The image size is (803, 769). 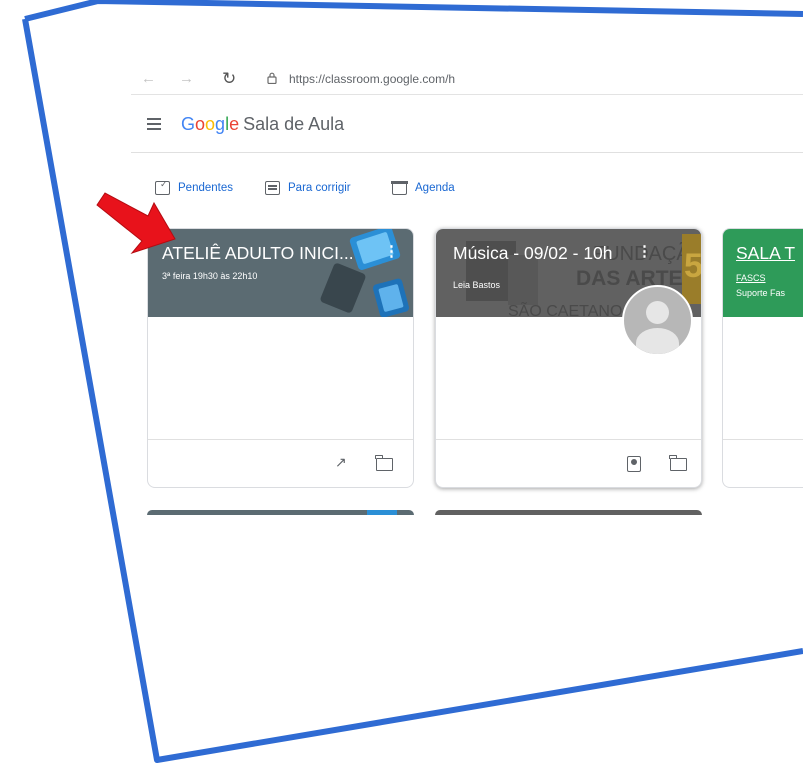 What do you see at coordinates (148, 79) in the screenshot?
I see `arrow-left-icon: ←` at bounding box center [148, 79].